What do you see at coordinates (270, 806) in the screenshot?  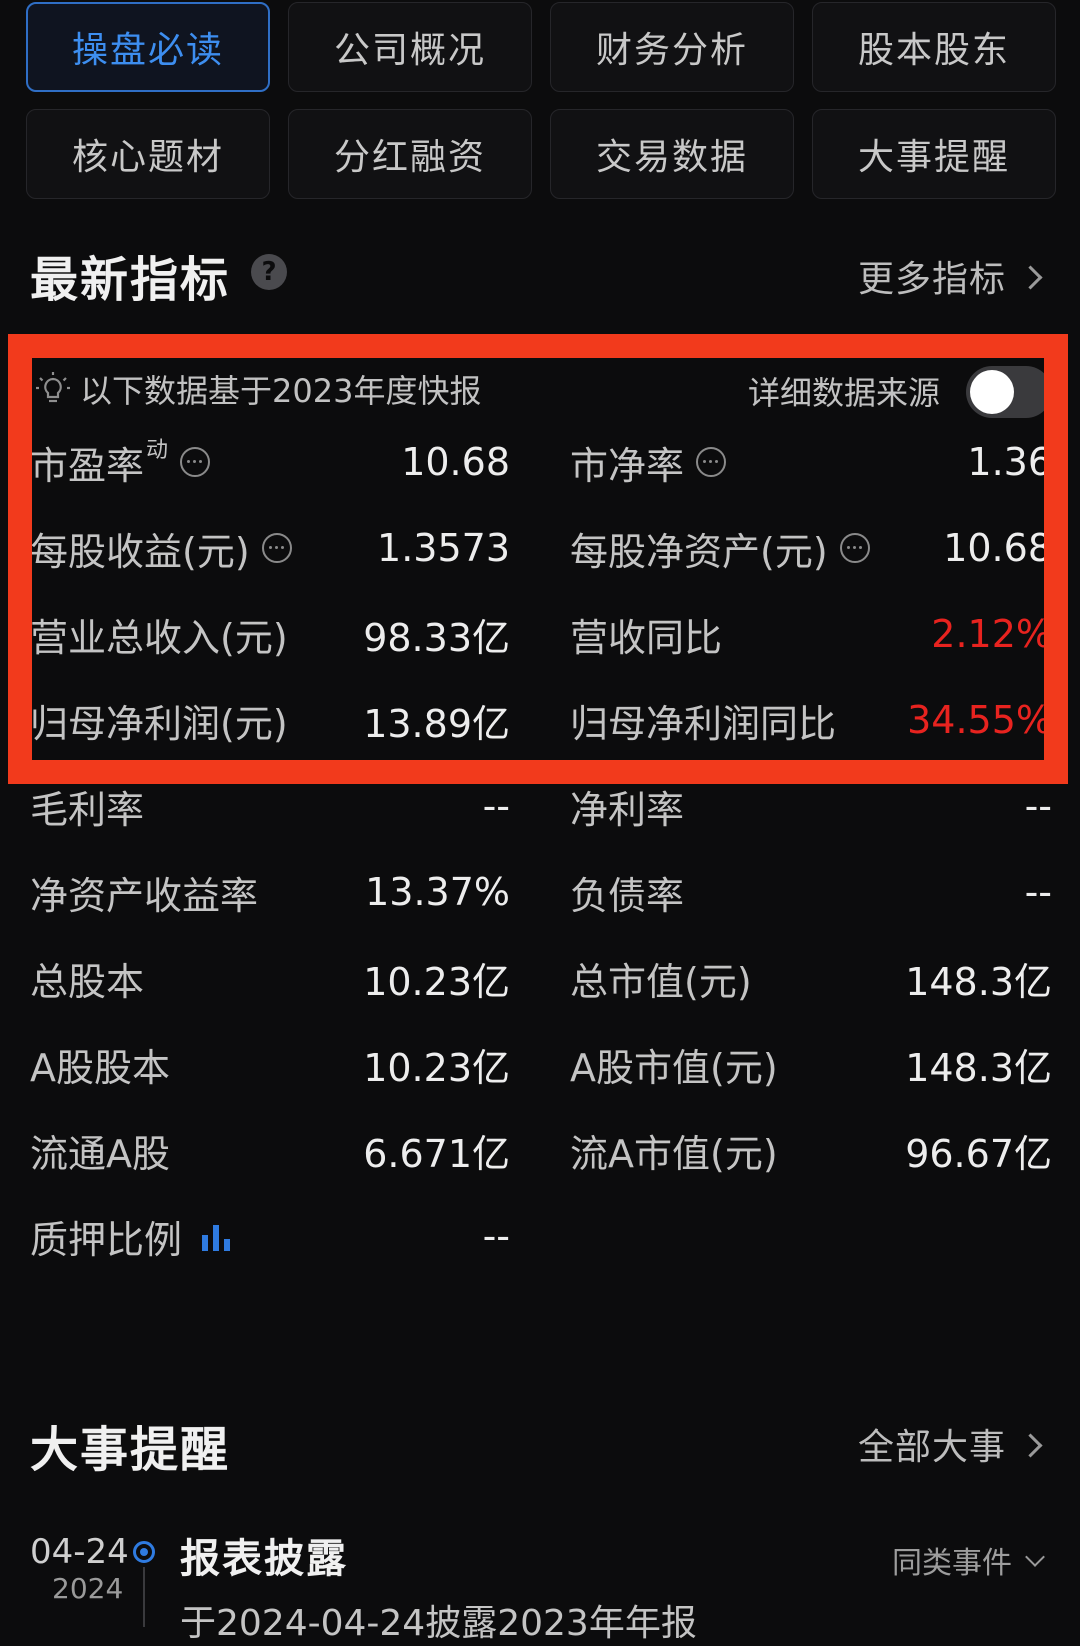 I see `metric-gross-margin: 毛利率 --` at bounding box center [270, 806].